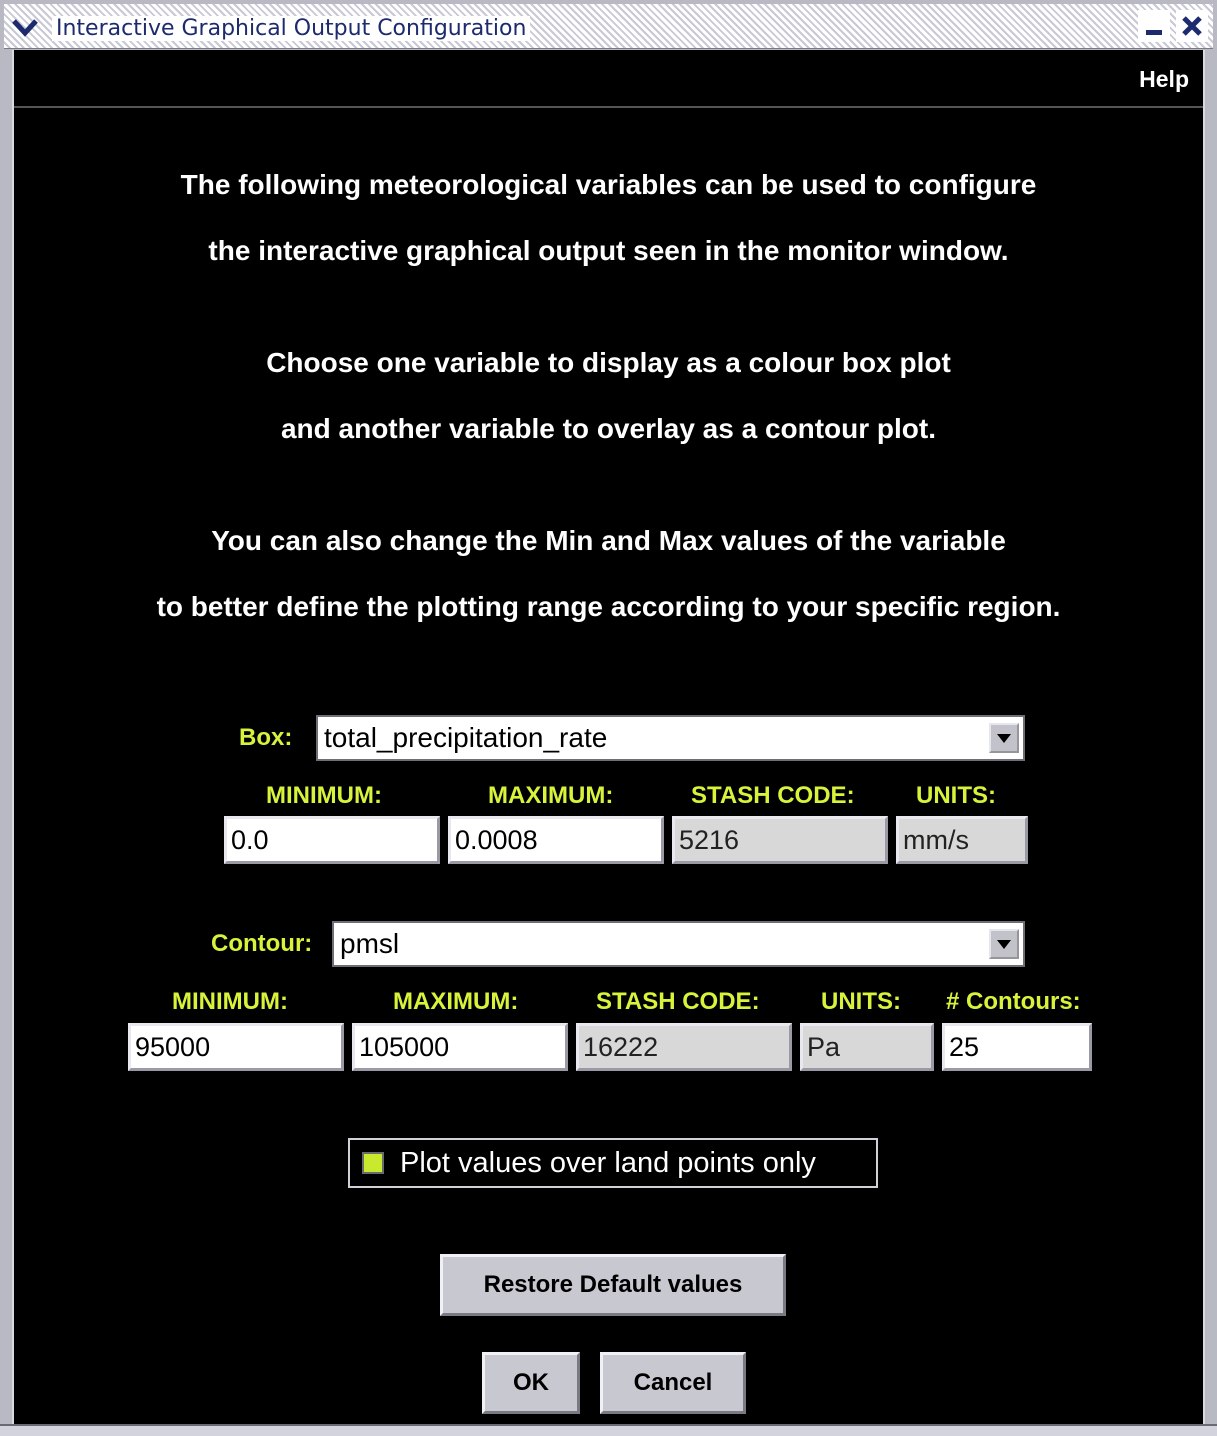 This screenshot has height=1436, width=1217. I want to click on contour-minimum-label: MINIMUM:, so click(230, 1001).